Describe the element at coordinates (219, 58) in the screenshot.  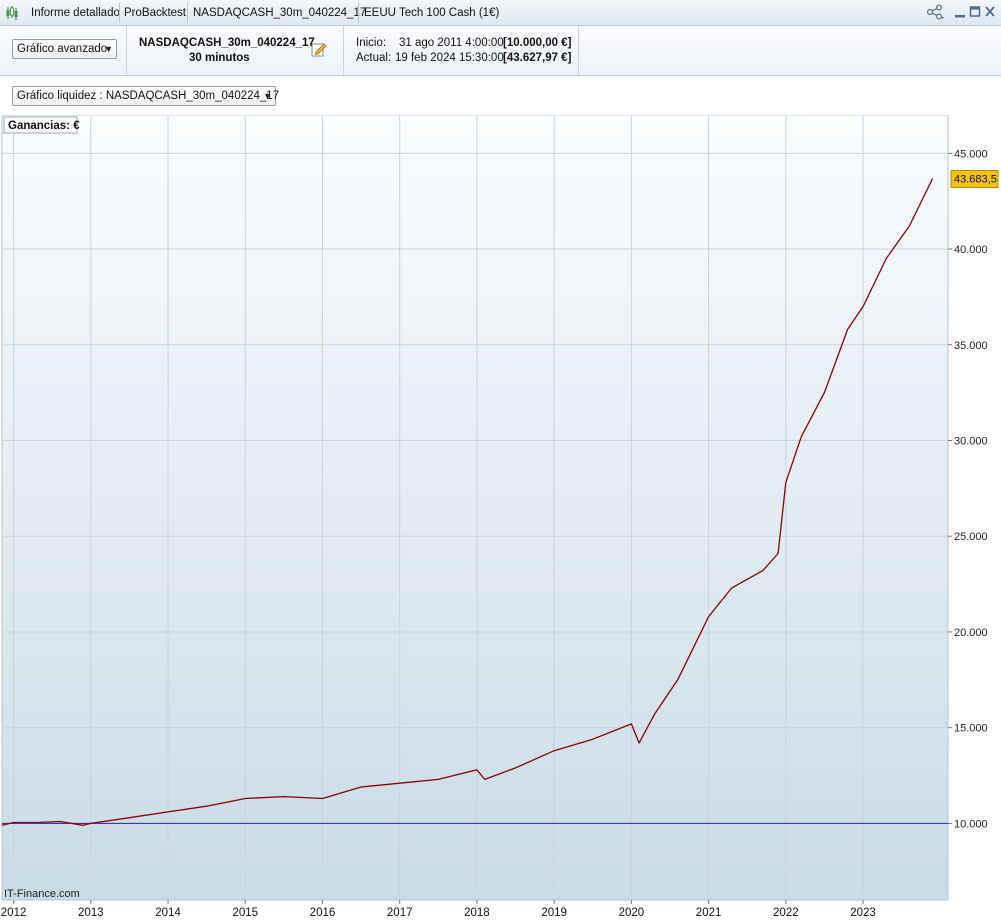
I see `system-timeframe: 30 minutos` at that location.